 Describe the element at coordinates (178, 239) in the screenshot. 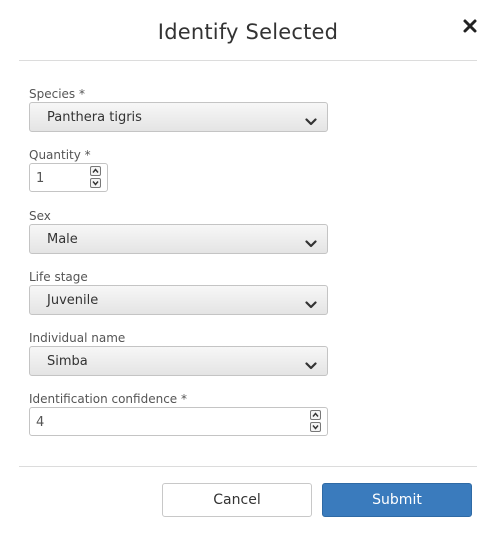

I see `sex-select: Male` at that location.